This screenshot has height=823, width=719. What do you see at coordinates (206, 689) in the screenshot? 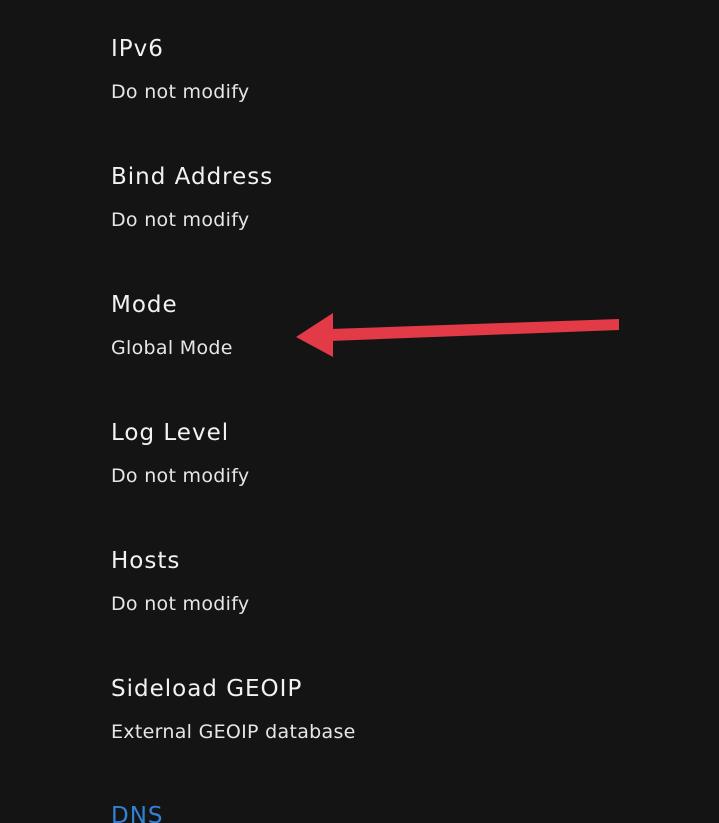
I see `setting-title: Sideload GEOIP` at bounding box center [206, 689].